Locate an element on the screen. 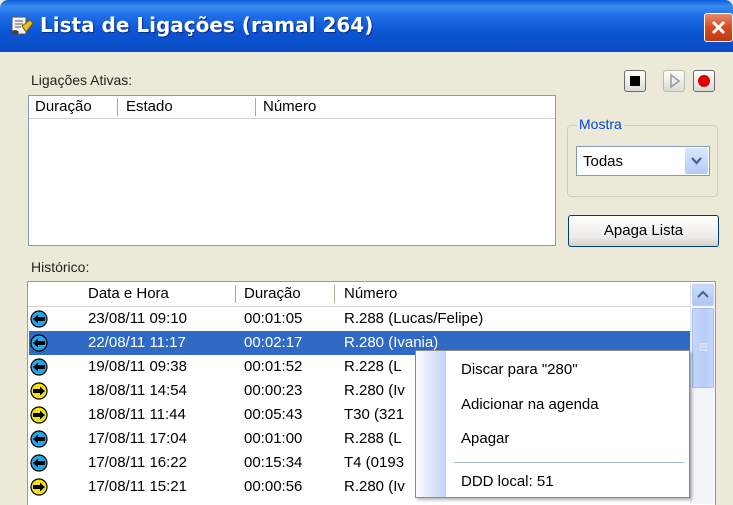 This screenshot has height=505, width=733. chevron-up-icon is located at coordinates (703, 294).